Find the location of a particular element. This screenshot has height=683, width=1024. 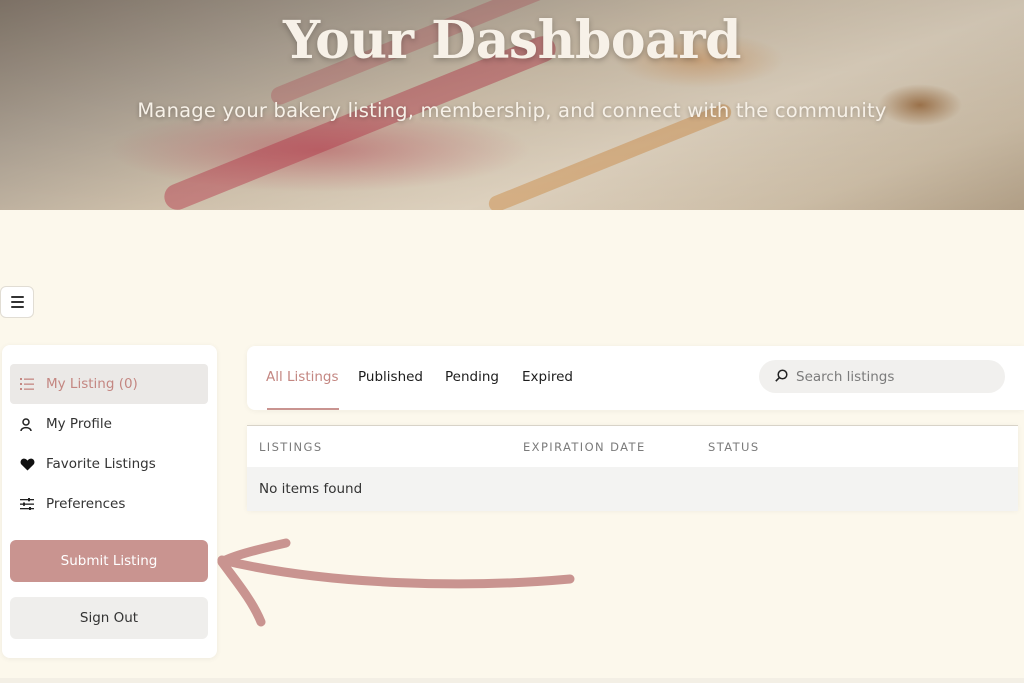

heart-icon is located at coordinates (33, 464).